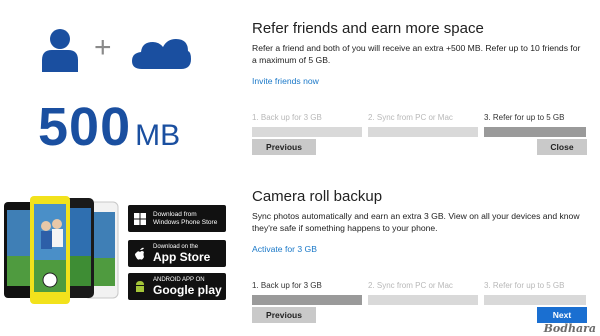 The image size is (600, 336). What do you see at coordinates (535, 293) in the screenshot?
I see `camera-step-3: 3. Refer for up to 5 GB` at bounding box center [535, 293].